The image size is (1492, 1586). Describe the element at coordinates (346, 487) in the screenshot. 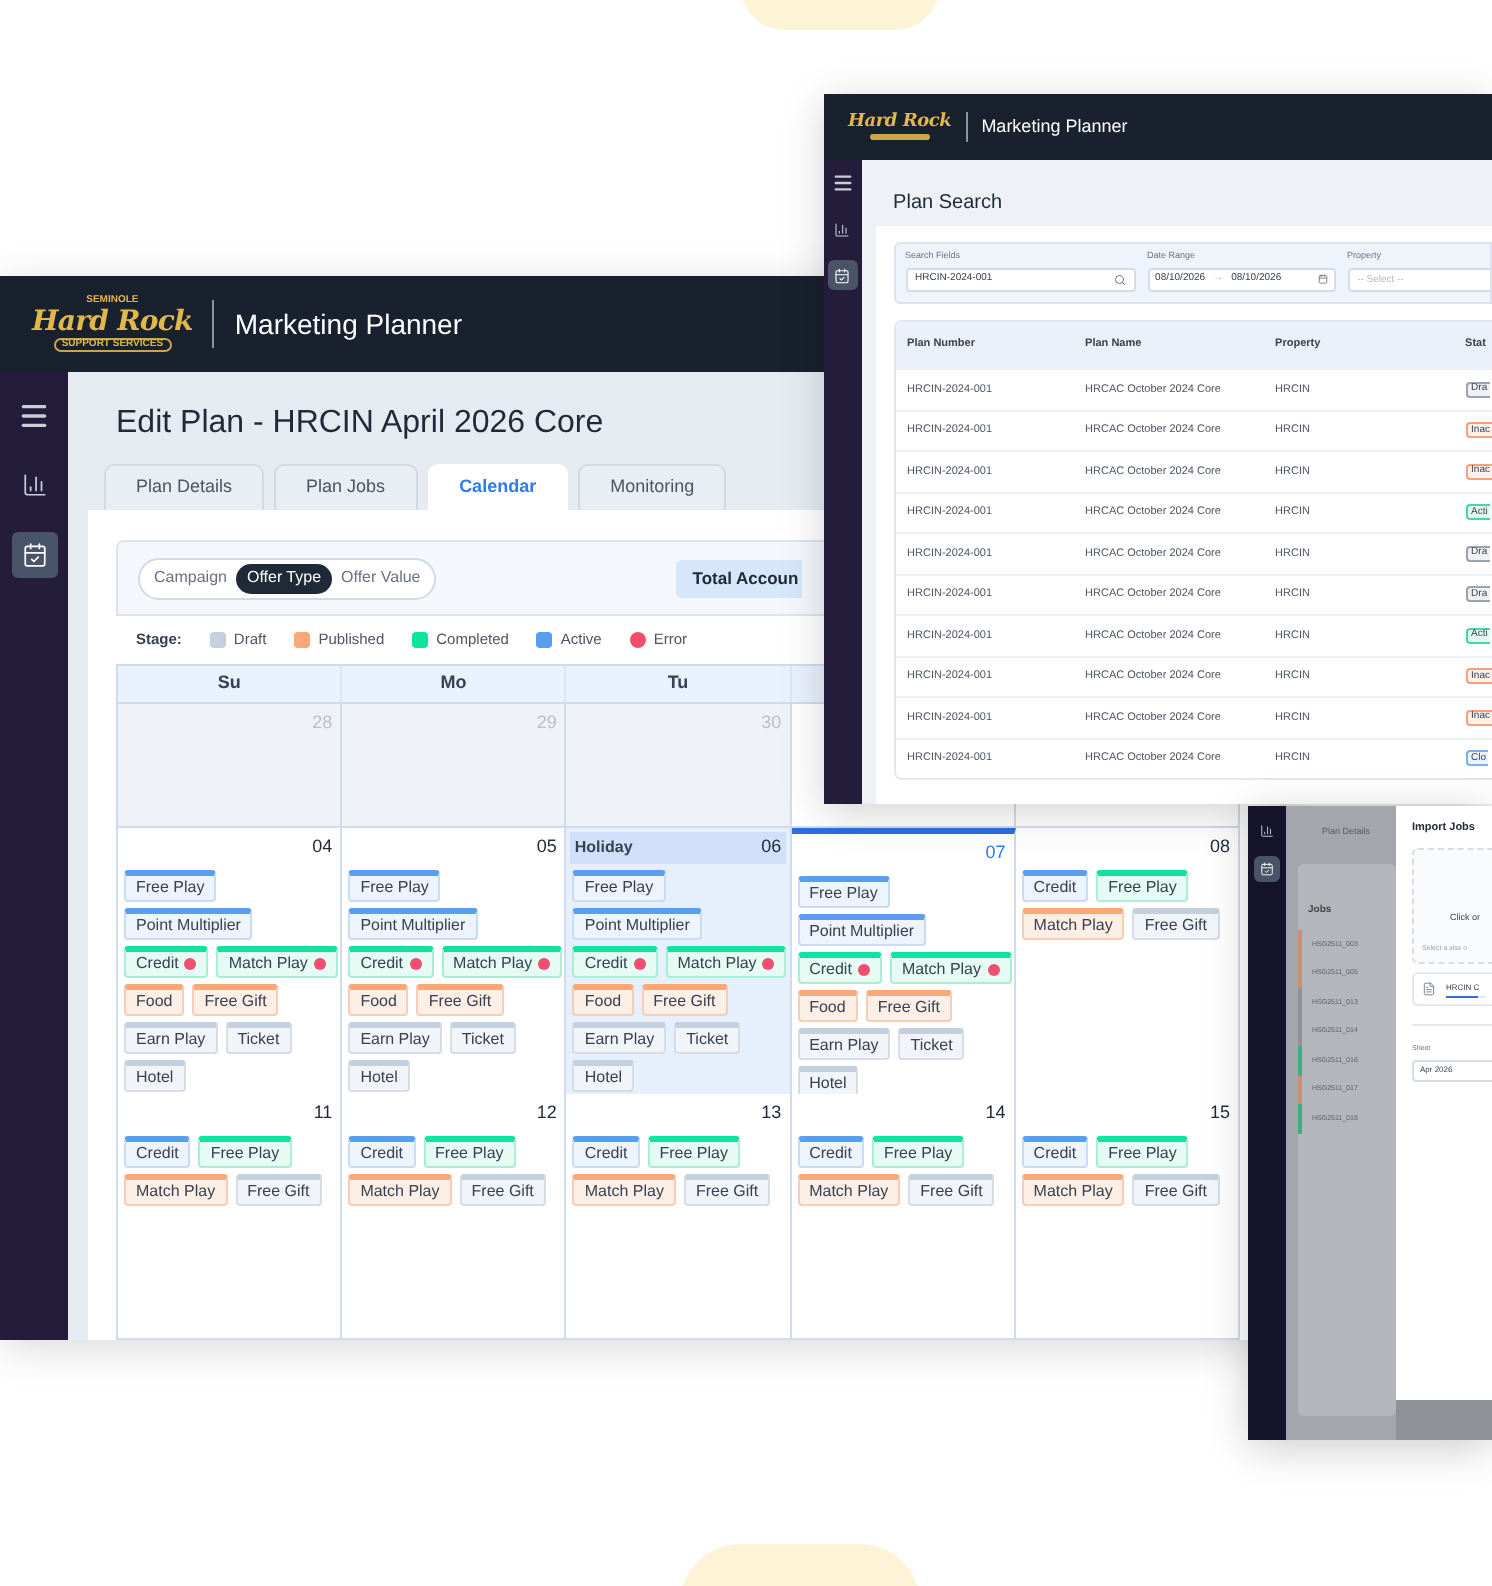

I see `tab: Plan Jobs` at that location.